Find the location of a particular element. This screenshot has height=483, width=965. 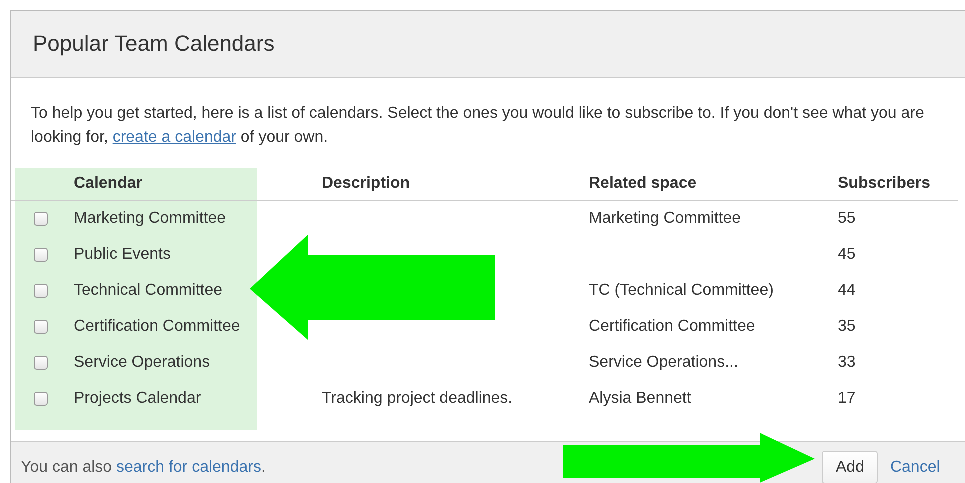

footer-text: You can also search for calendars. is located at coordinates (143, 467).